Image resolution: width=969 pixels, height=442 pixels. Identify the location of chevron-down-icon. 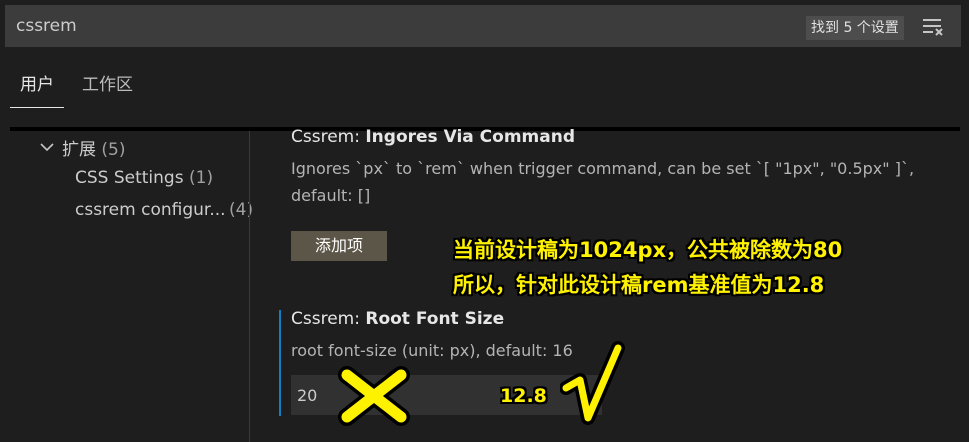
(47, 146).